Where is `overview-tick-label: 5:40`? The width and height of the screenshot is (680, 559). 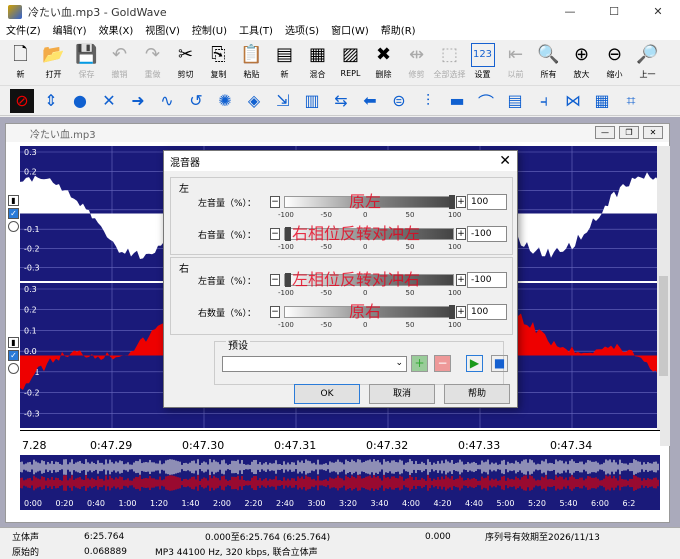 overview-tick-label: 5:40 is located at coordinates (569, 503).